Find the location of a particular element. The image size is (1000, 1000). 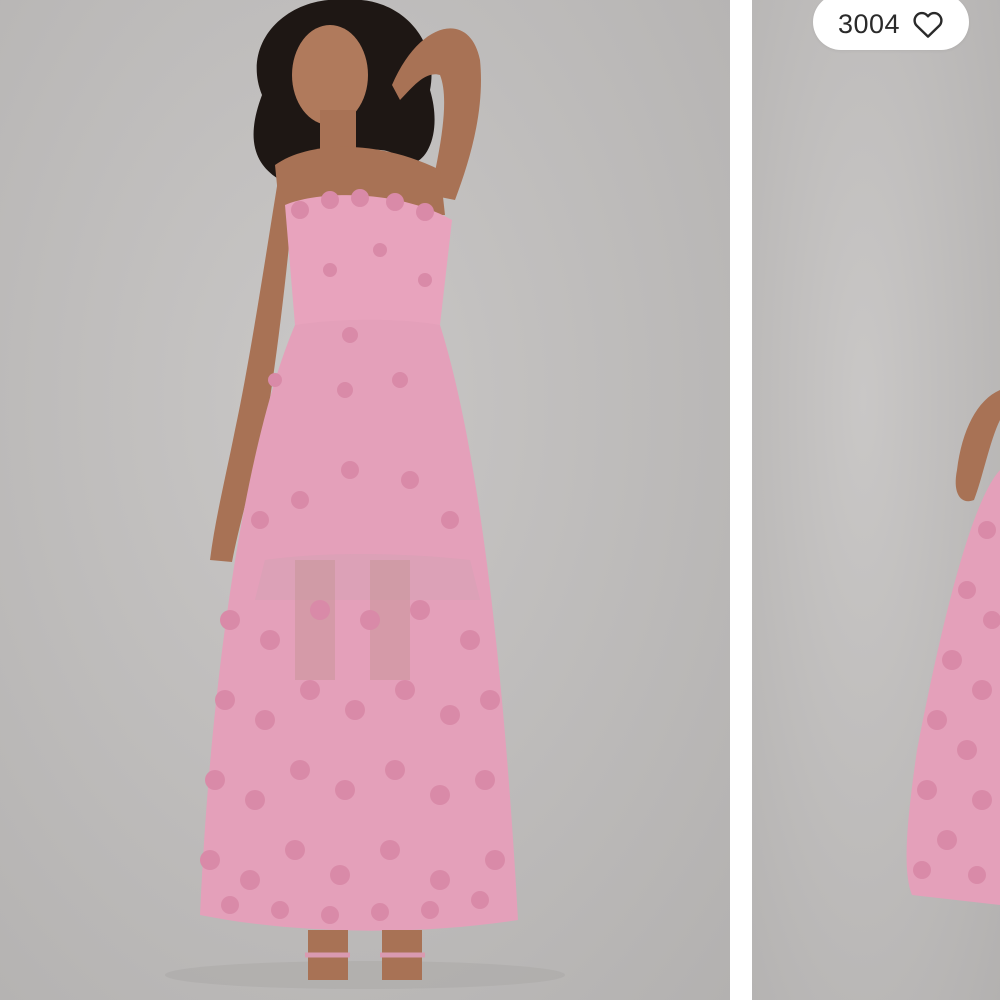

like-button: 3004 is located at coordinates (891, 25).